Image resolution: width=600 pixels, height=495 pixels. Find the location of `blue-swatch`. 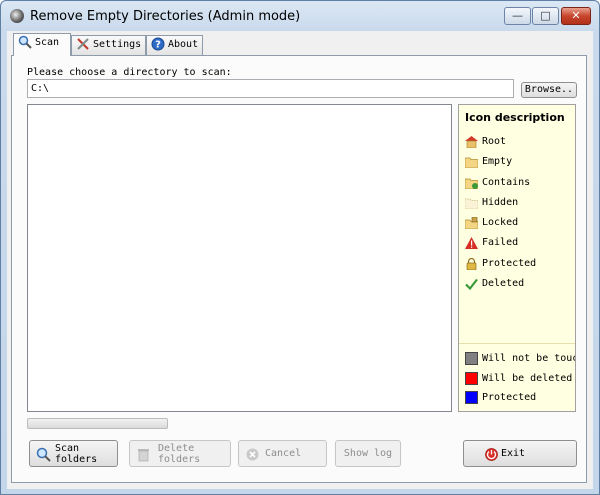

blue-swatch is located at coordinates (471, 397).